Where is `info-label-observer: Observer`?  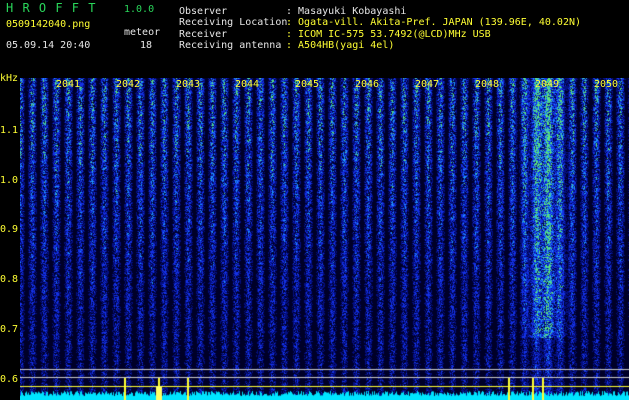 info-label-observer: Observer is located at coordinates (203, 11).